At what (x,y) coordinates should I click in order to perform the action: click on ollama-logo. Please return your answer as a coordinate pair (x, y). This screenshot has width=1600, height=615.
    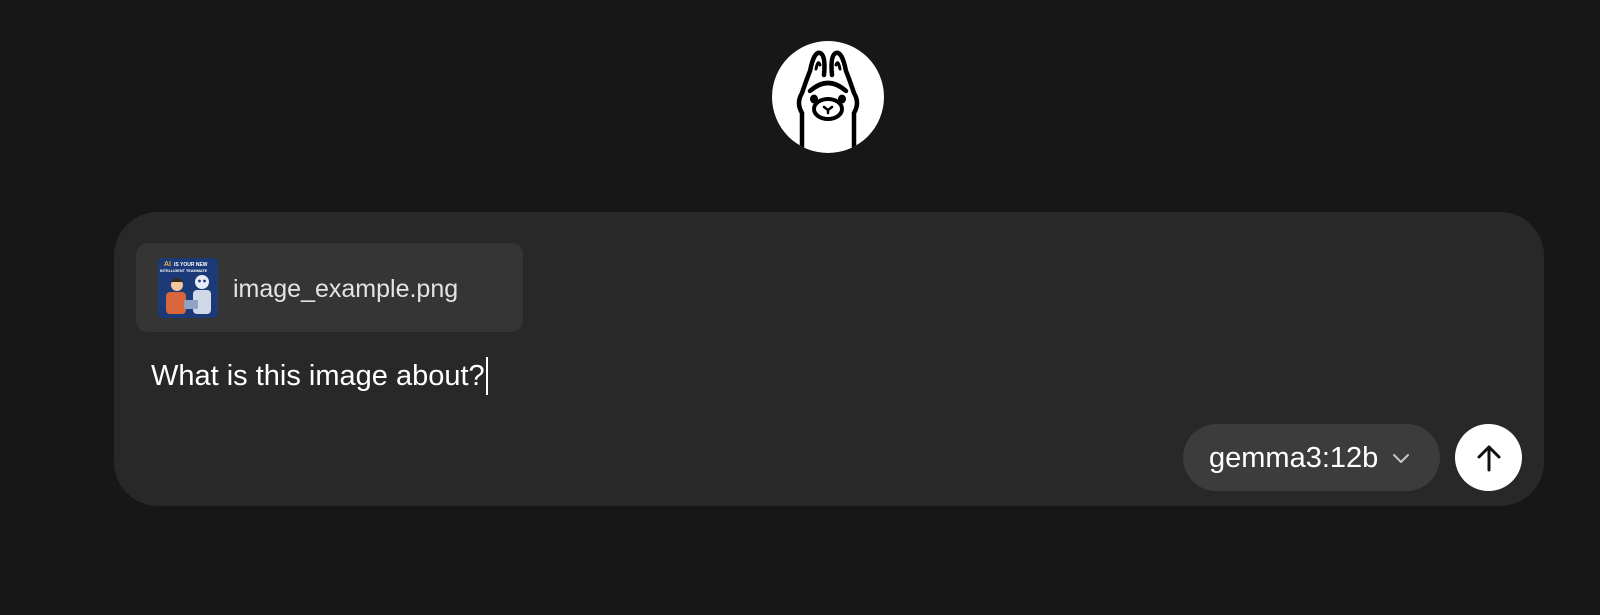
    Looking at the image, I should click on (828, 97).